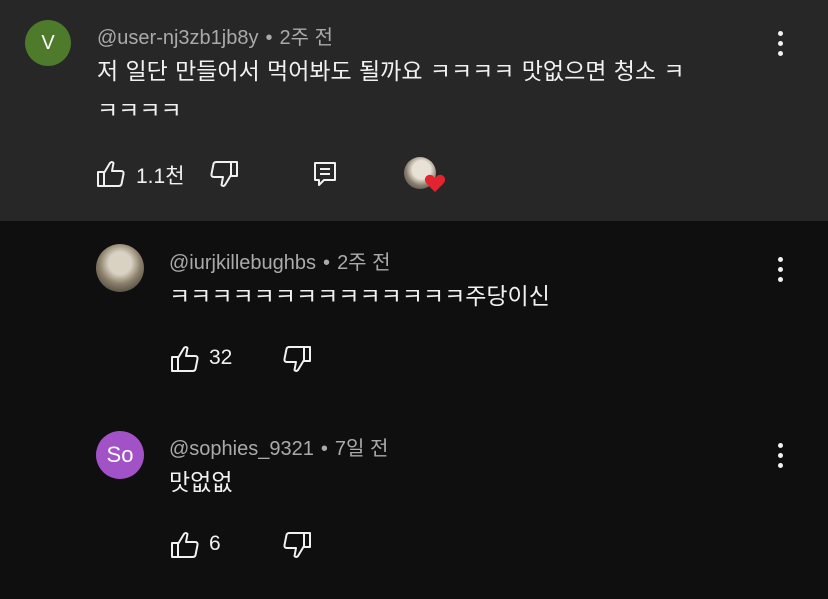 The height and width of the screenshot is (599, 828). Describe the element at coordinates (178, 38) in the screenshot. I see `comment-username: @user-nj3zb1jb8y` at that location.